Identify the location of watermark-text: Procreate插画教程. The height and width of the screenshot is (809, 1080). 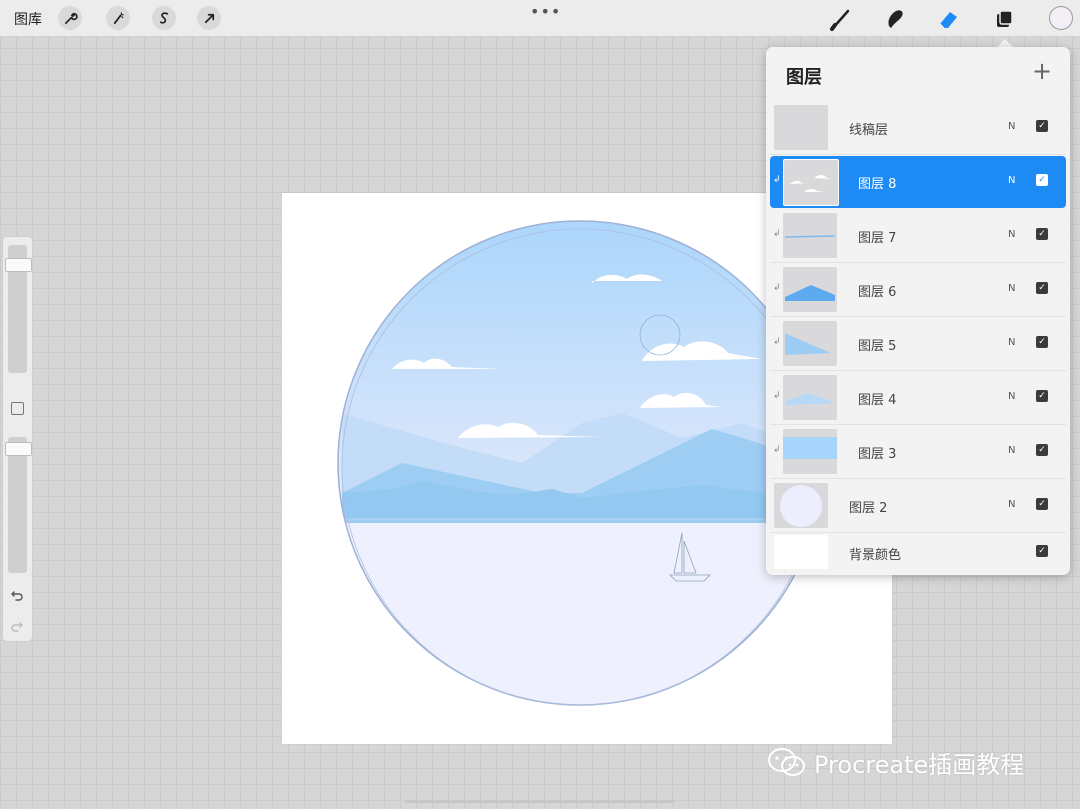
(919, 764).